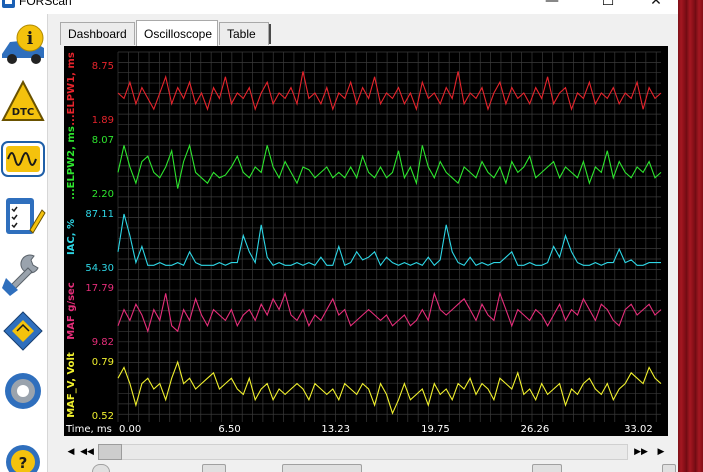  I want to click on info-icon-glyph: i, so click(30, 39).